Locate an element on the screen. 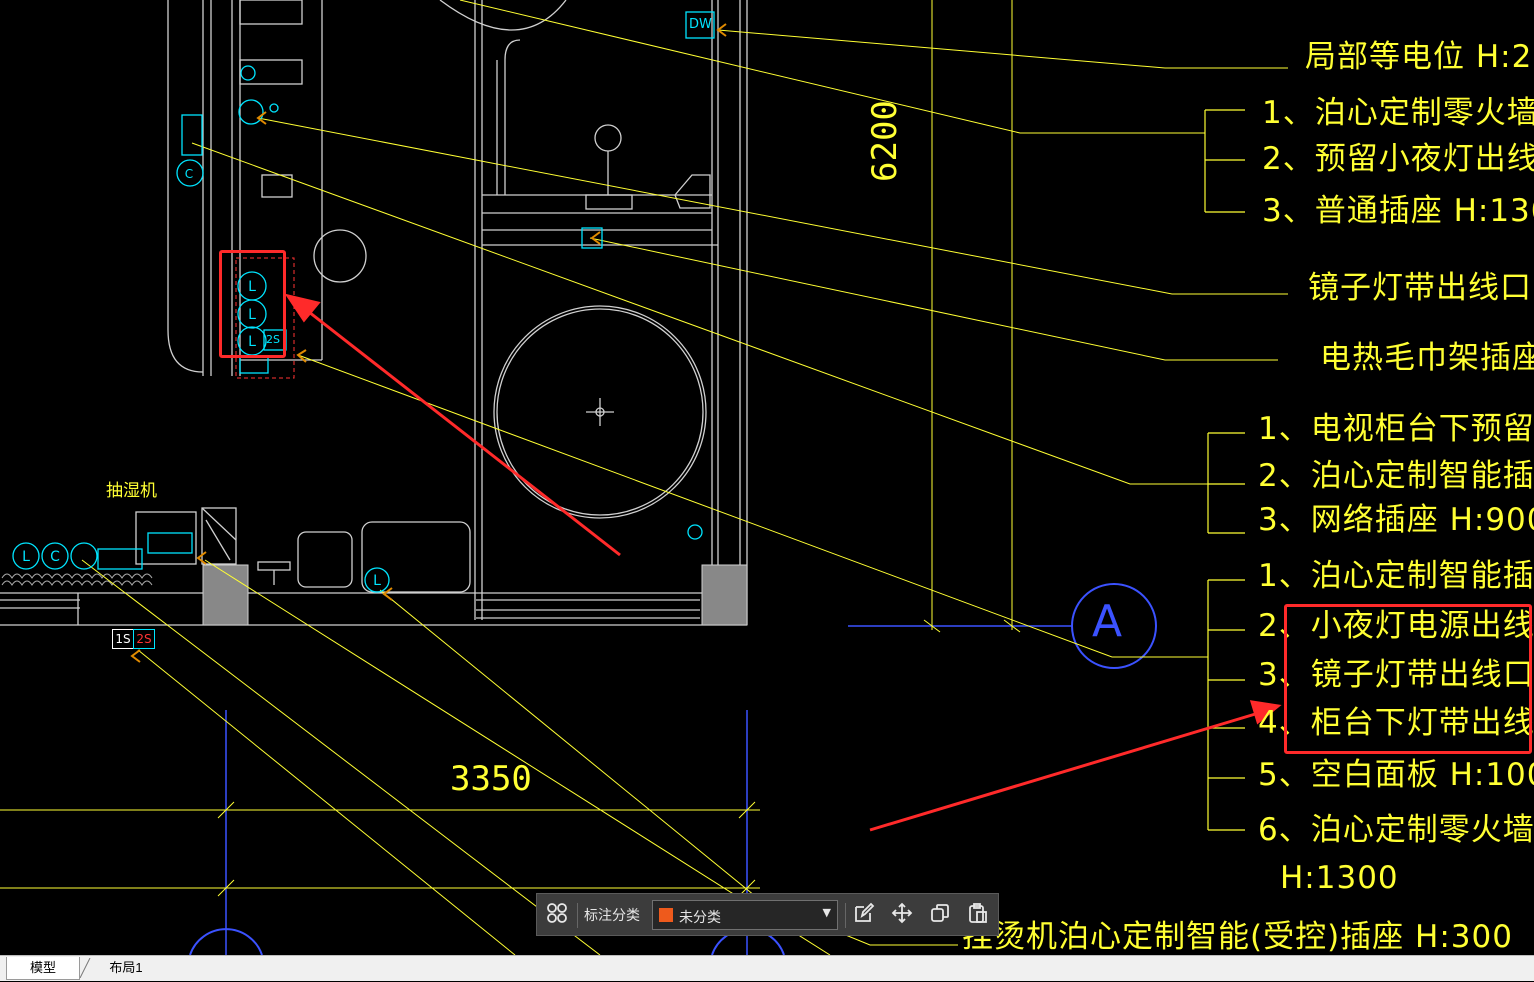  grid-bubble-label: A is located at coordinates (1107, 621).